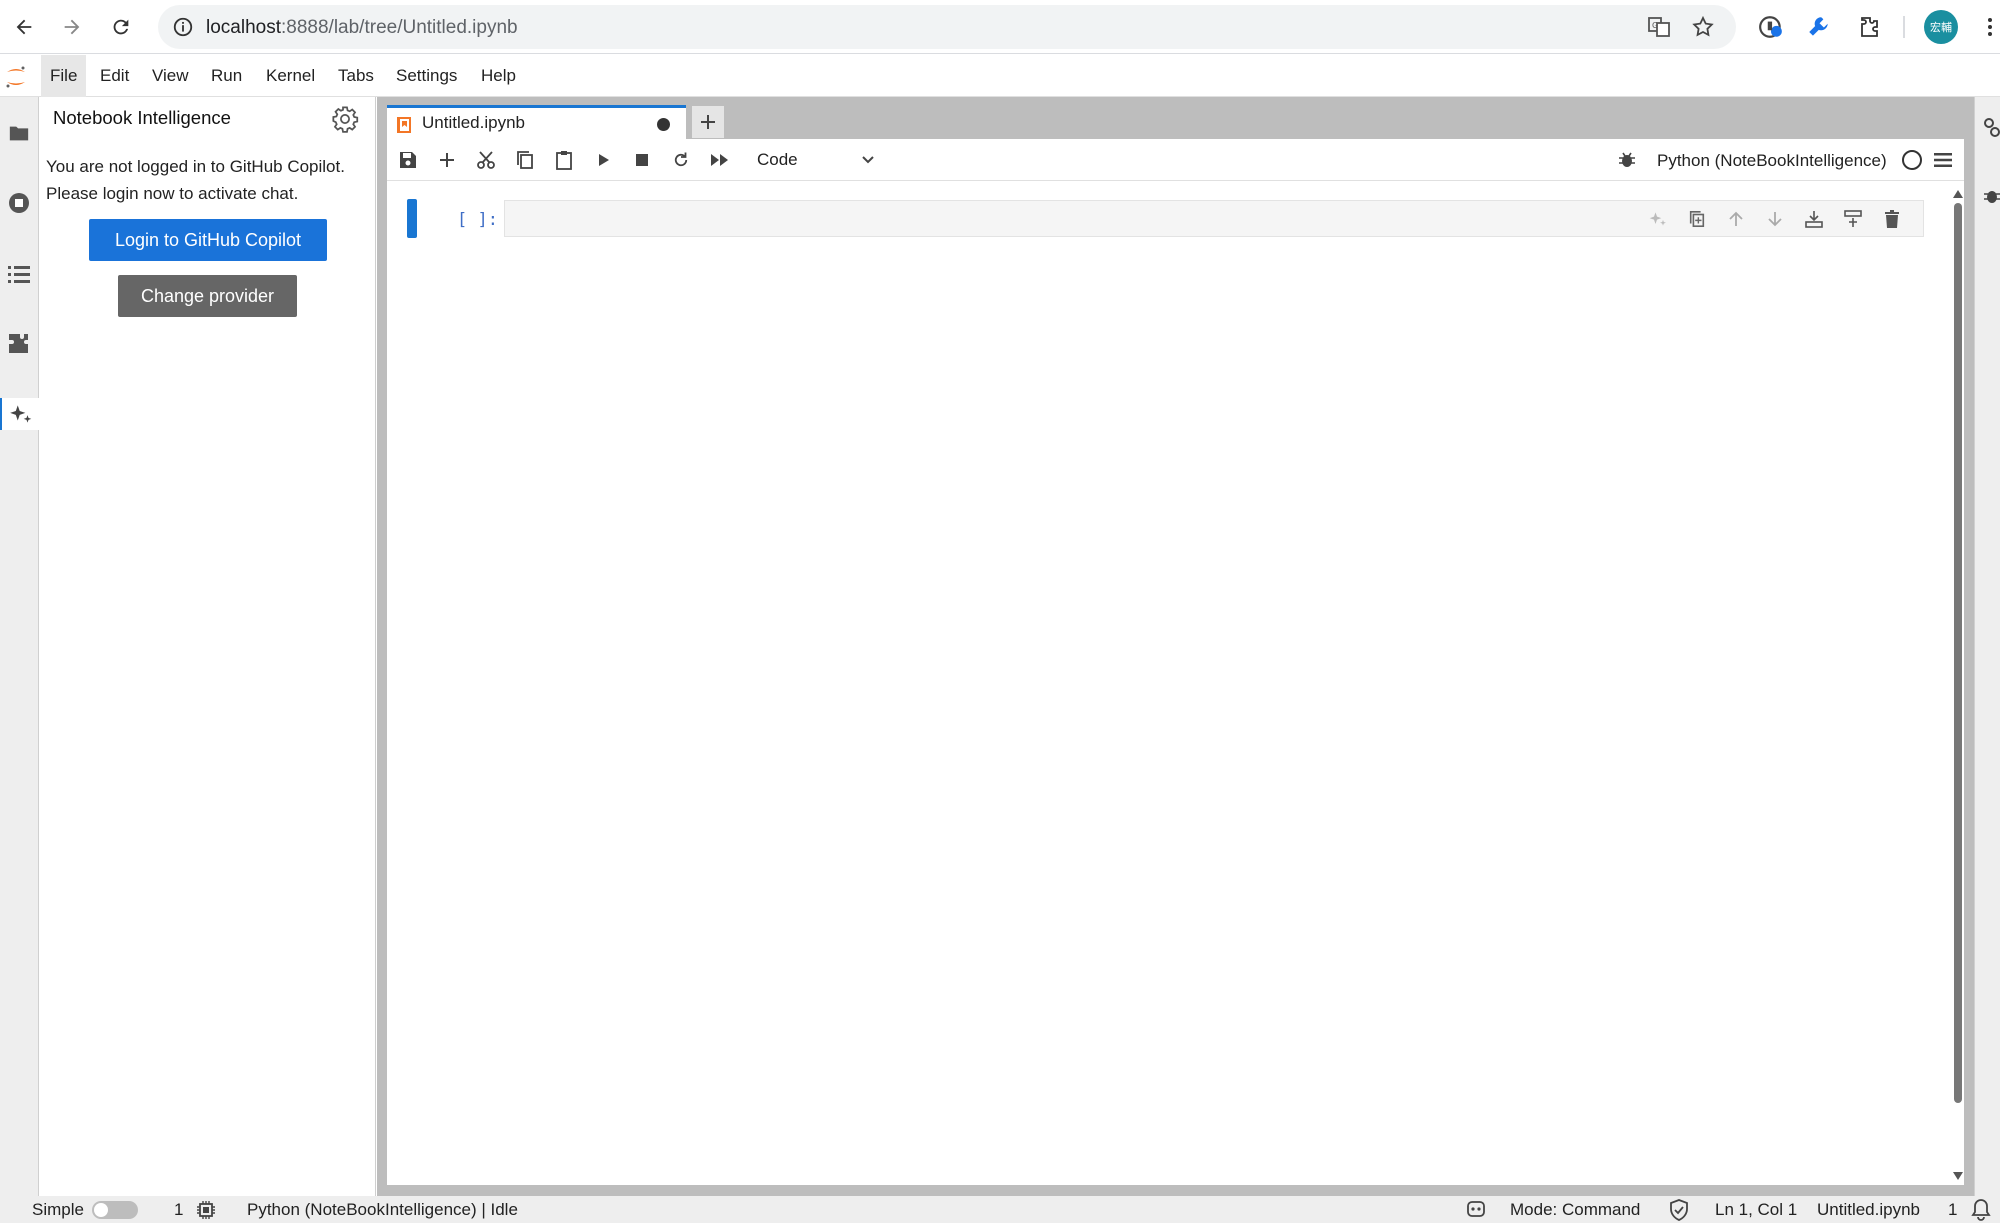 This screenshot has height=1223, width=2000. What do you see at coordinates (1869, 27) in the screenshot?
I see `extensions-puzzle-icon` at bounding box center [1869, 27].